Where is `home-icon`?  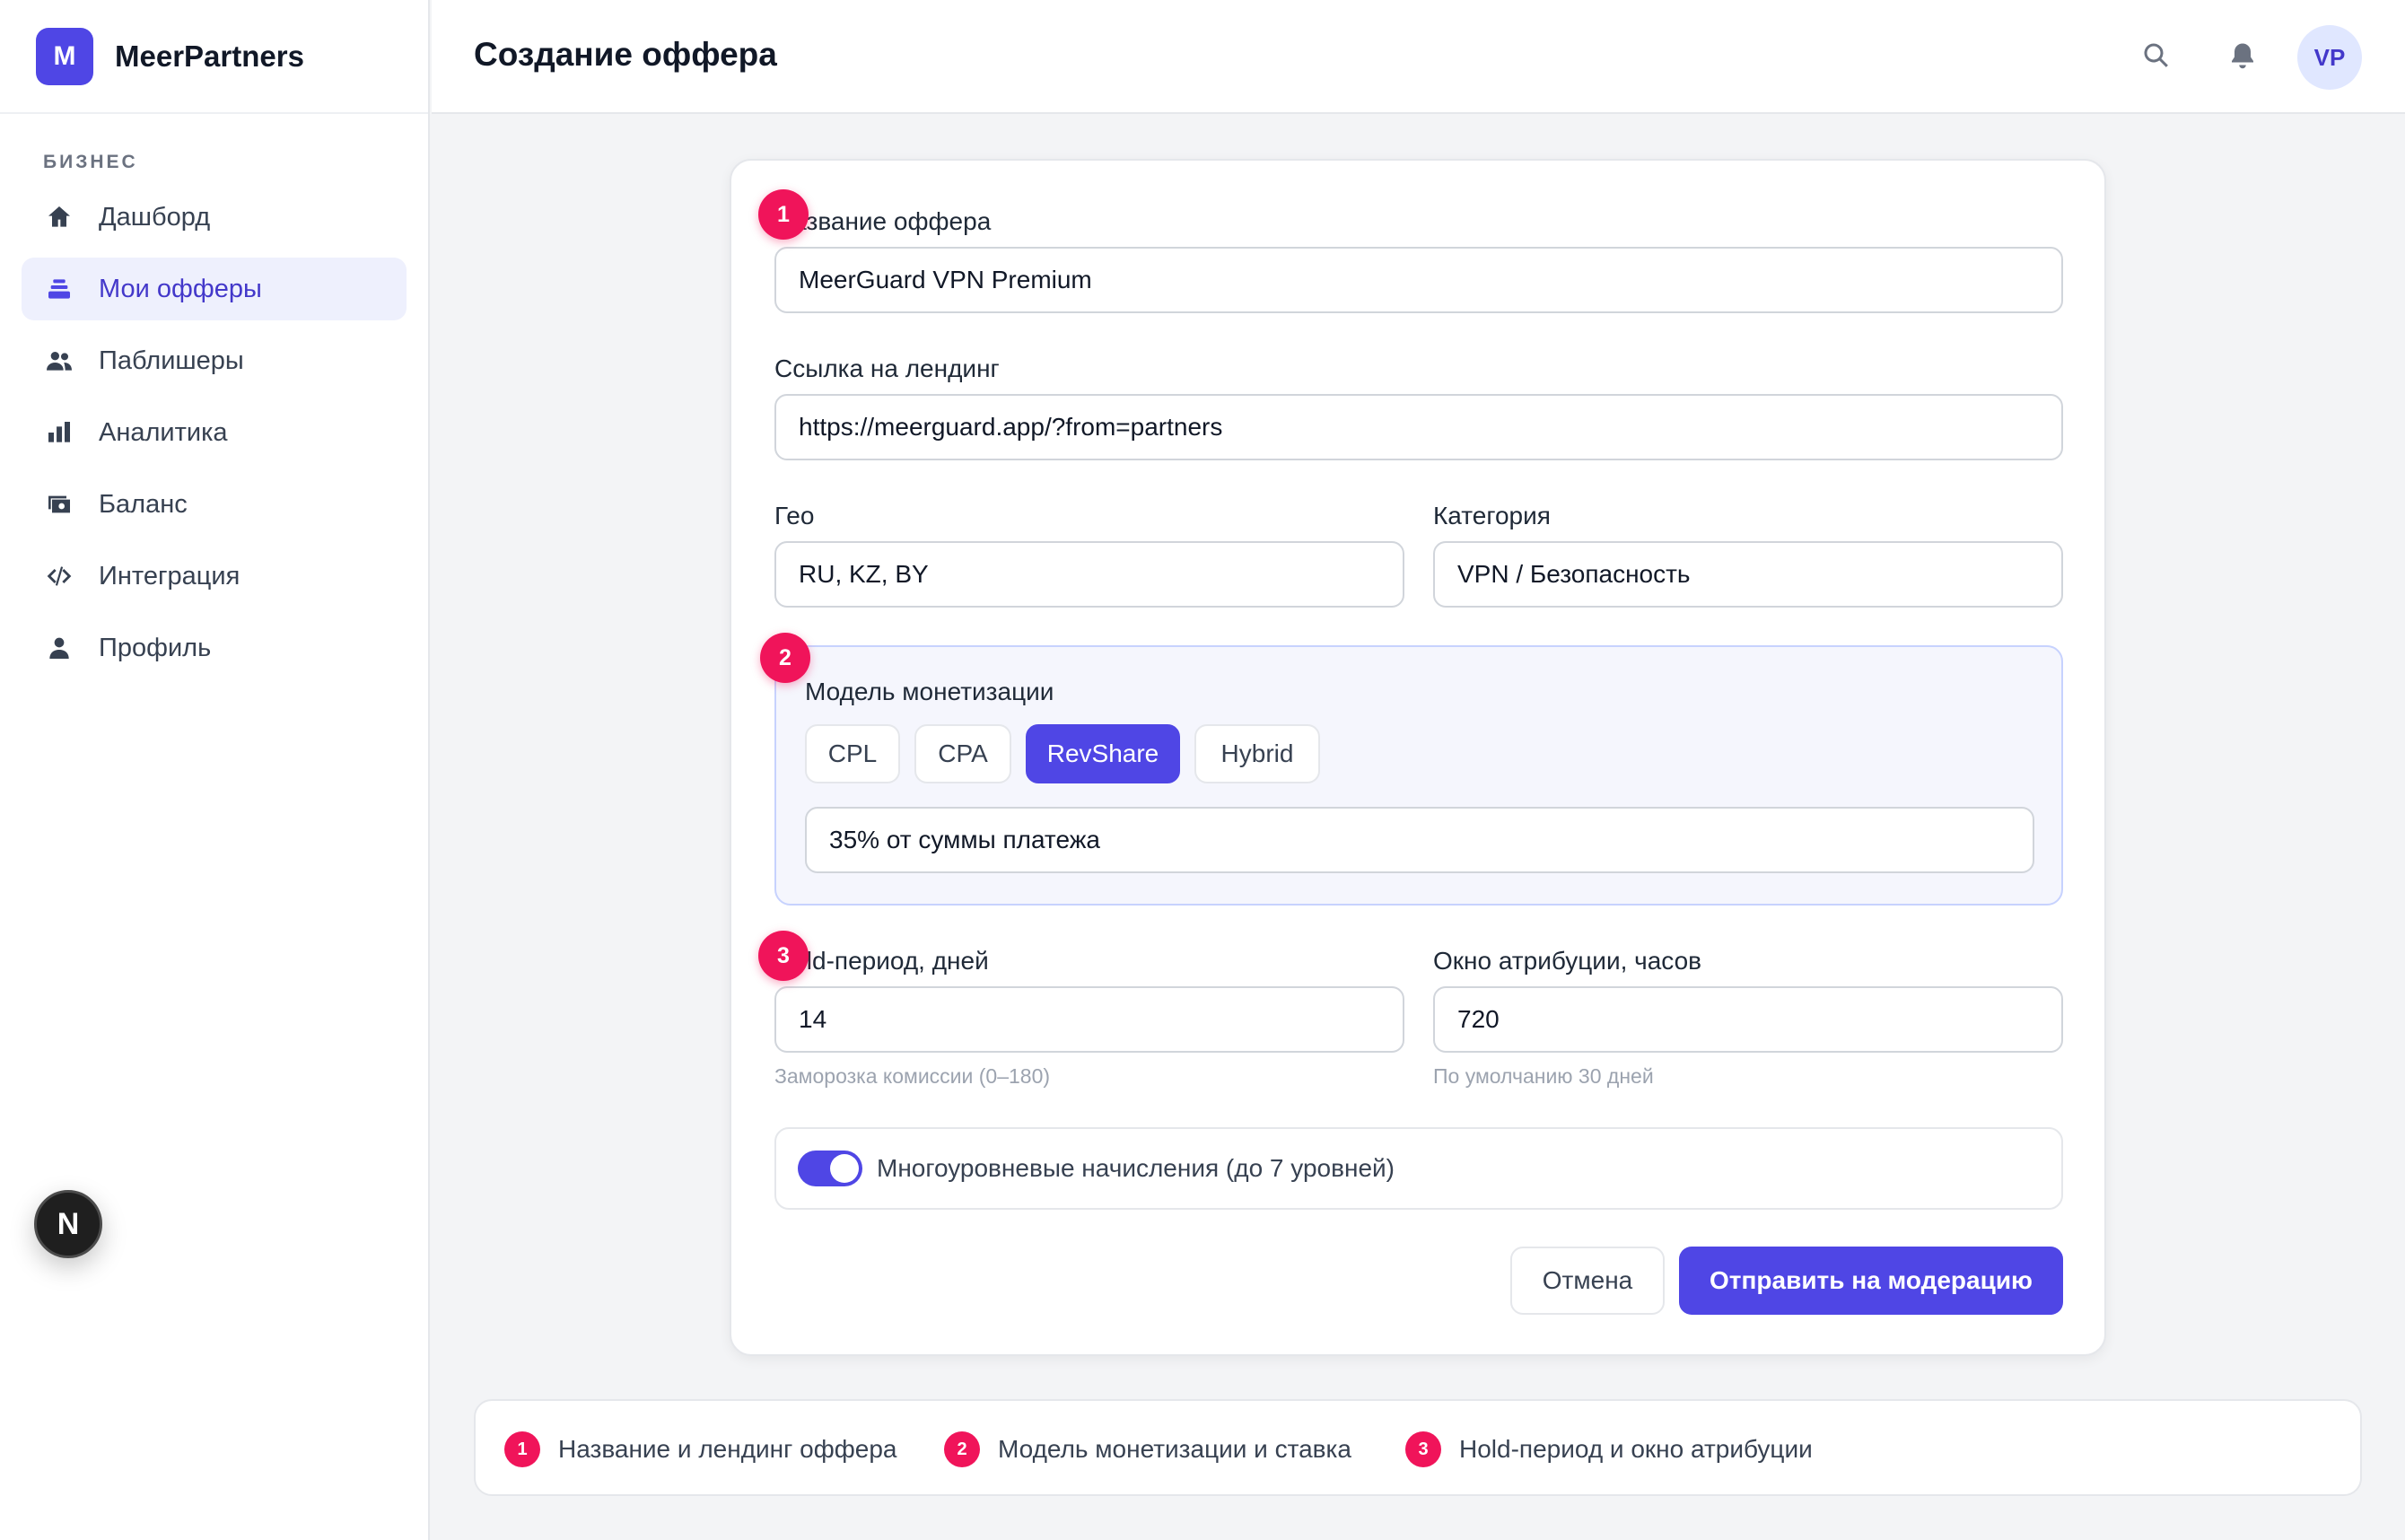 home-icon is located at coordinates (59, 217).